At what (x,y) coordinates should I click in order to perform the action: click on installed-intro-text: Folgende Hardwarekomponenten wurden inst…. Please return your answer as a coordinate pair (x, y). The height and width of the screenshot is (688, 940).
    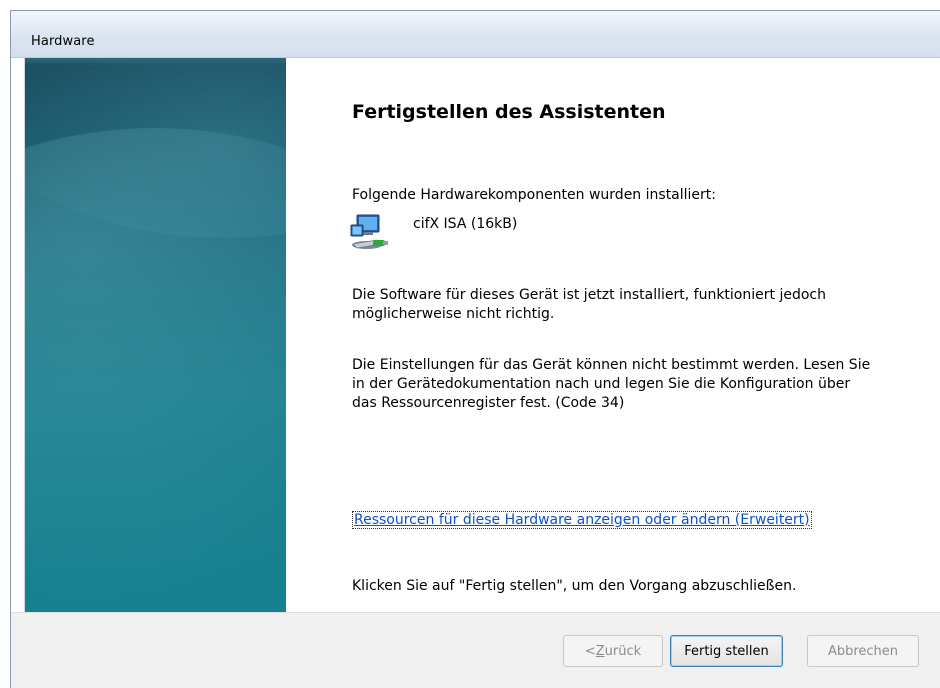
    Looking at the image, I should click on (534, 195).